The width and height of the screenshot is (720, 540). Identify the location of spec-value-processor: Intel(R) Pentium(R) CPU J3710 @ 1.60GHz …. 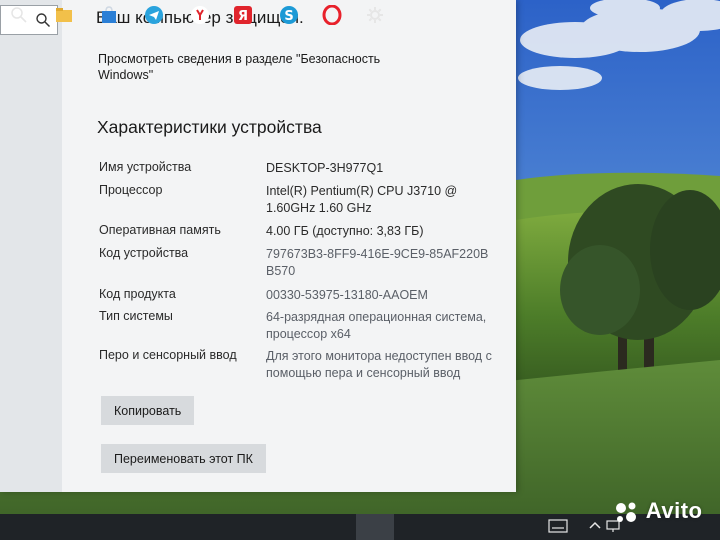
(362, 199).